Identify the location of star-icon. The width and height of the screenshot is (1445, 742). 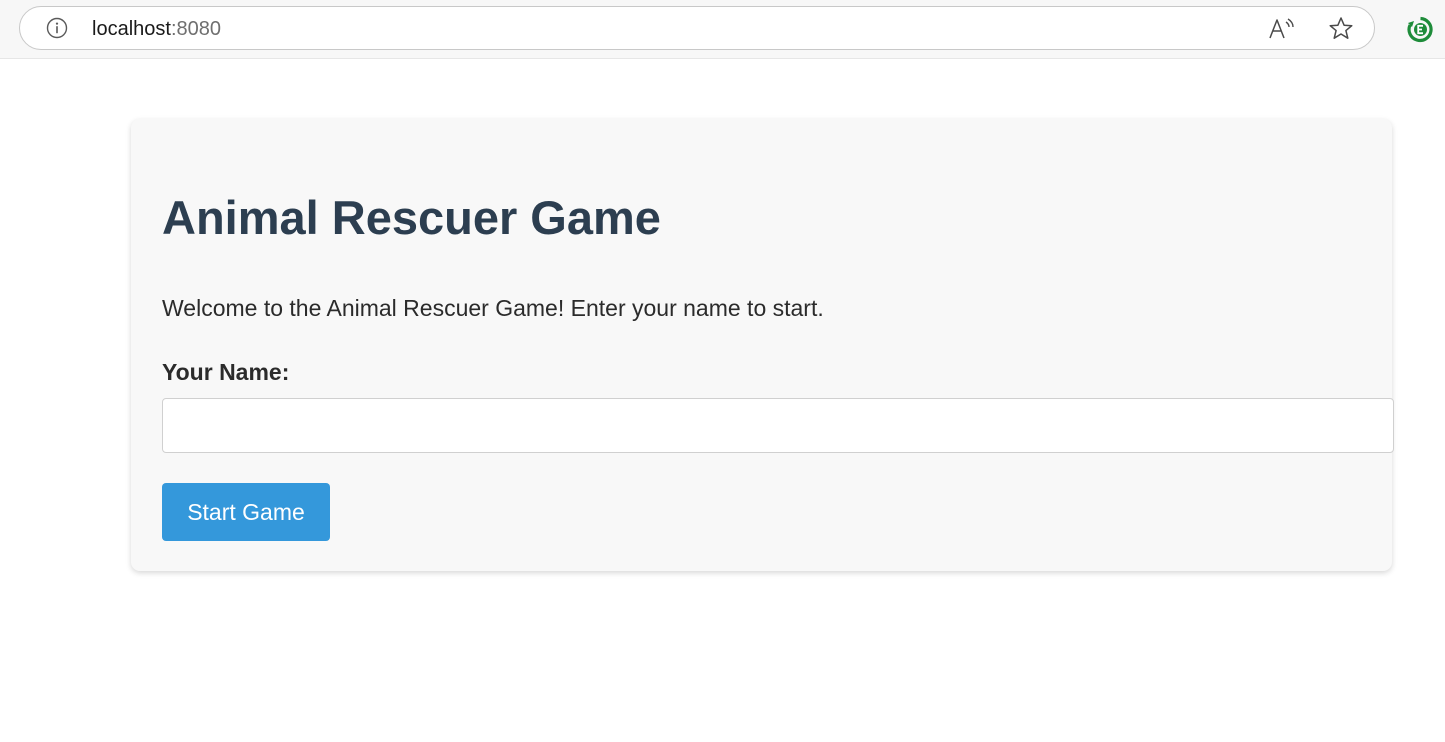
(1341, 29).